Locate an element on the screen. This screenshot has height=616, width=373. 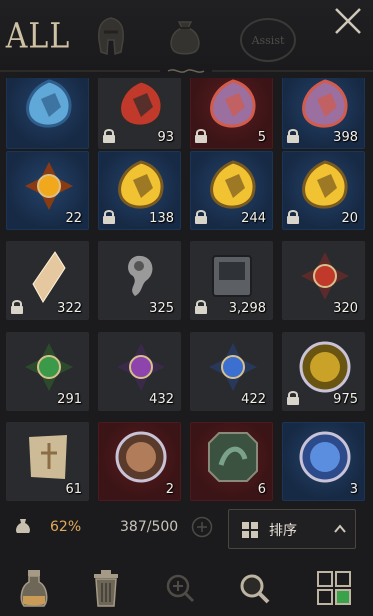
inventory-slot: 138 is located at coordinates (139, 190).